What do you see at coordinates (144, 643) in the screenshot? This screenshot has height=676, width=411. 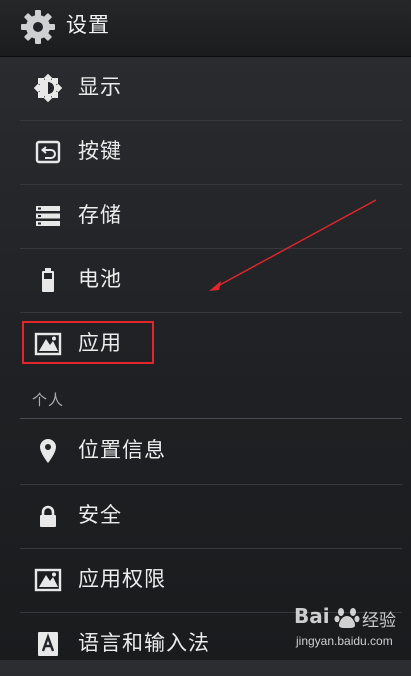 I see `settings-item-label: 语言和输入法` at bounding box center [144, 643].